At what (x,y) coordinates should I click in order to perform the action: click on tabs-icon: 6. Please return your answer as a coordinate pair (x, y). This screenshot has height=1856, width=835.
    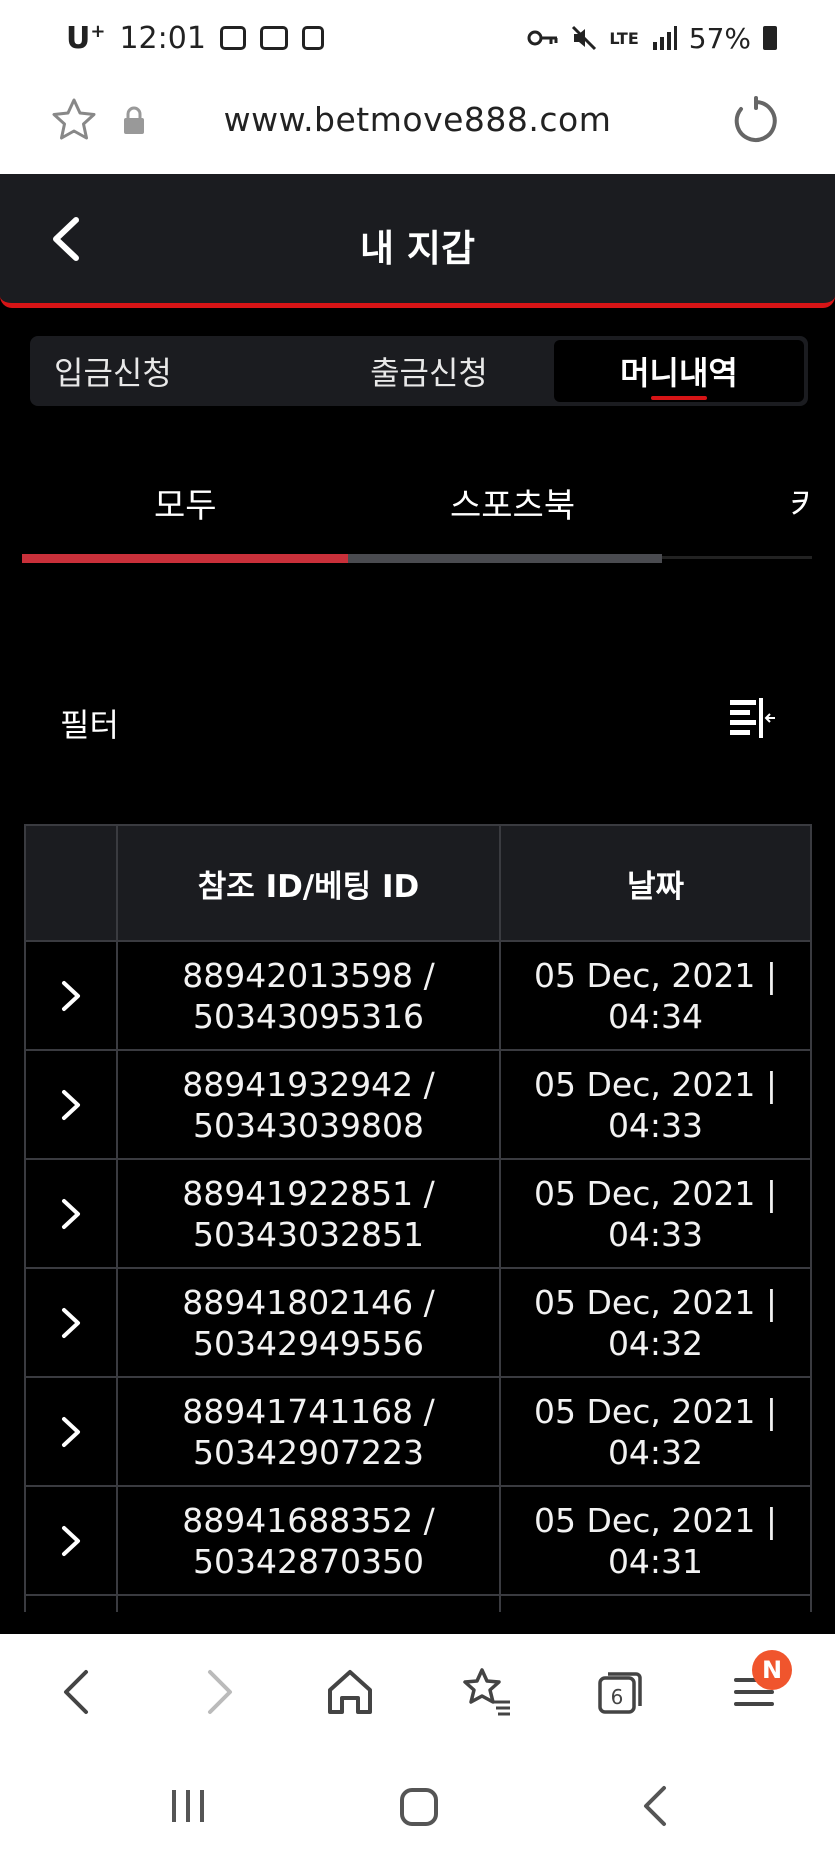
    Looking at the image, I should click on (620, 1692).